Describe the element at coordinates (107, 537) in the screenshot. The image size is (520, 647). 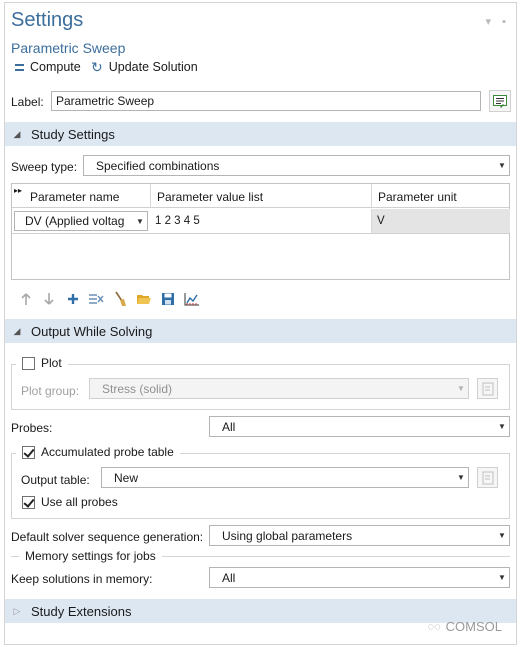
I see `default-solver-label: Default solver sequence generation:` at that location.